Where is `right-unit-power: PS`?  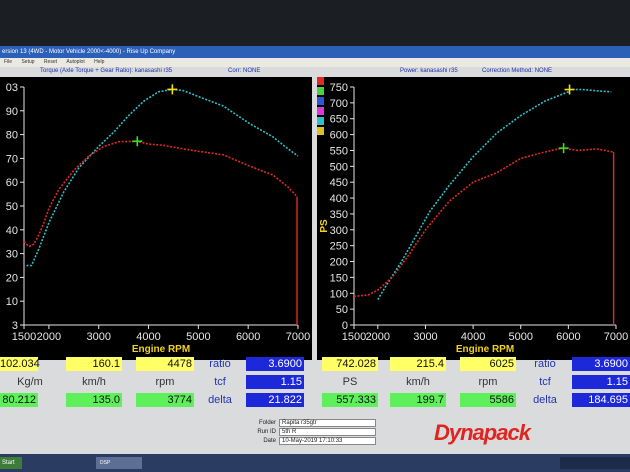
right-unit-power: PS is located at coordinates (350, 382).